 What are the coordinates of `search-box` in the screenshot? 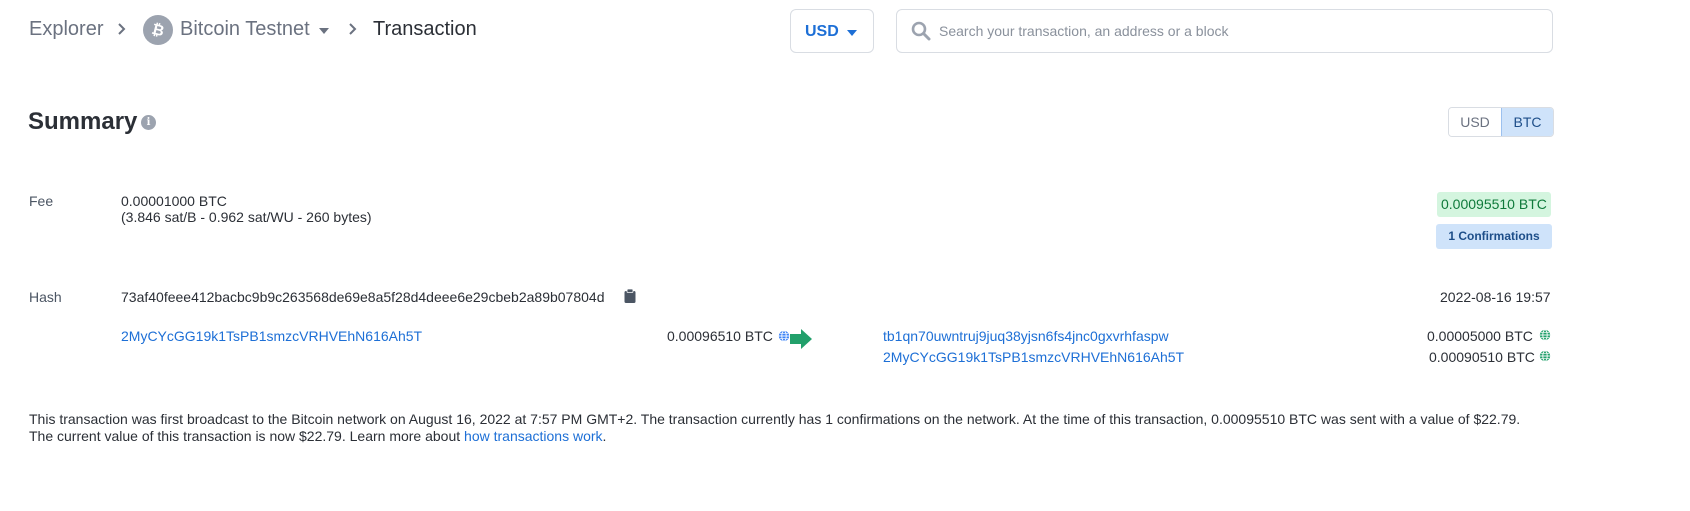 It's located at (1224, 31).